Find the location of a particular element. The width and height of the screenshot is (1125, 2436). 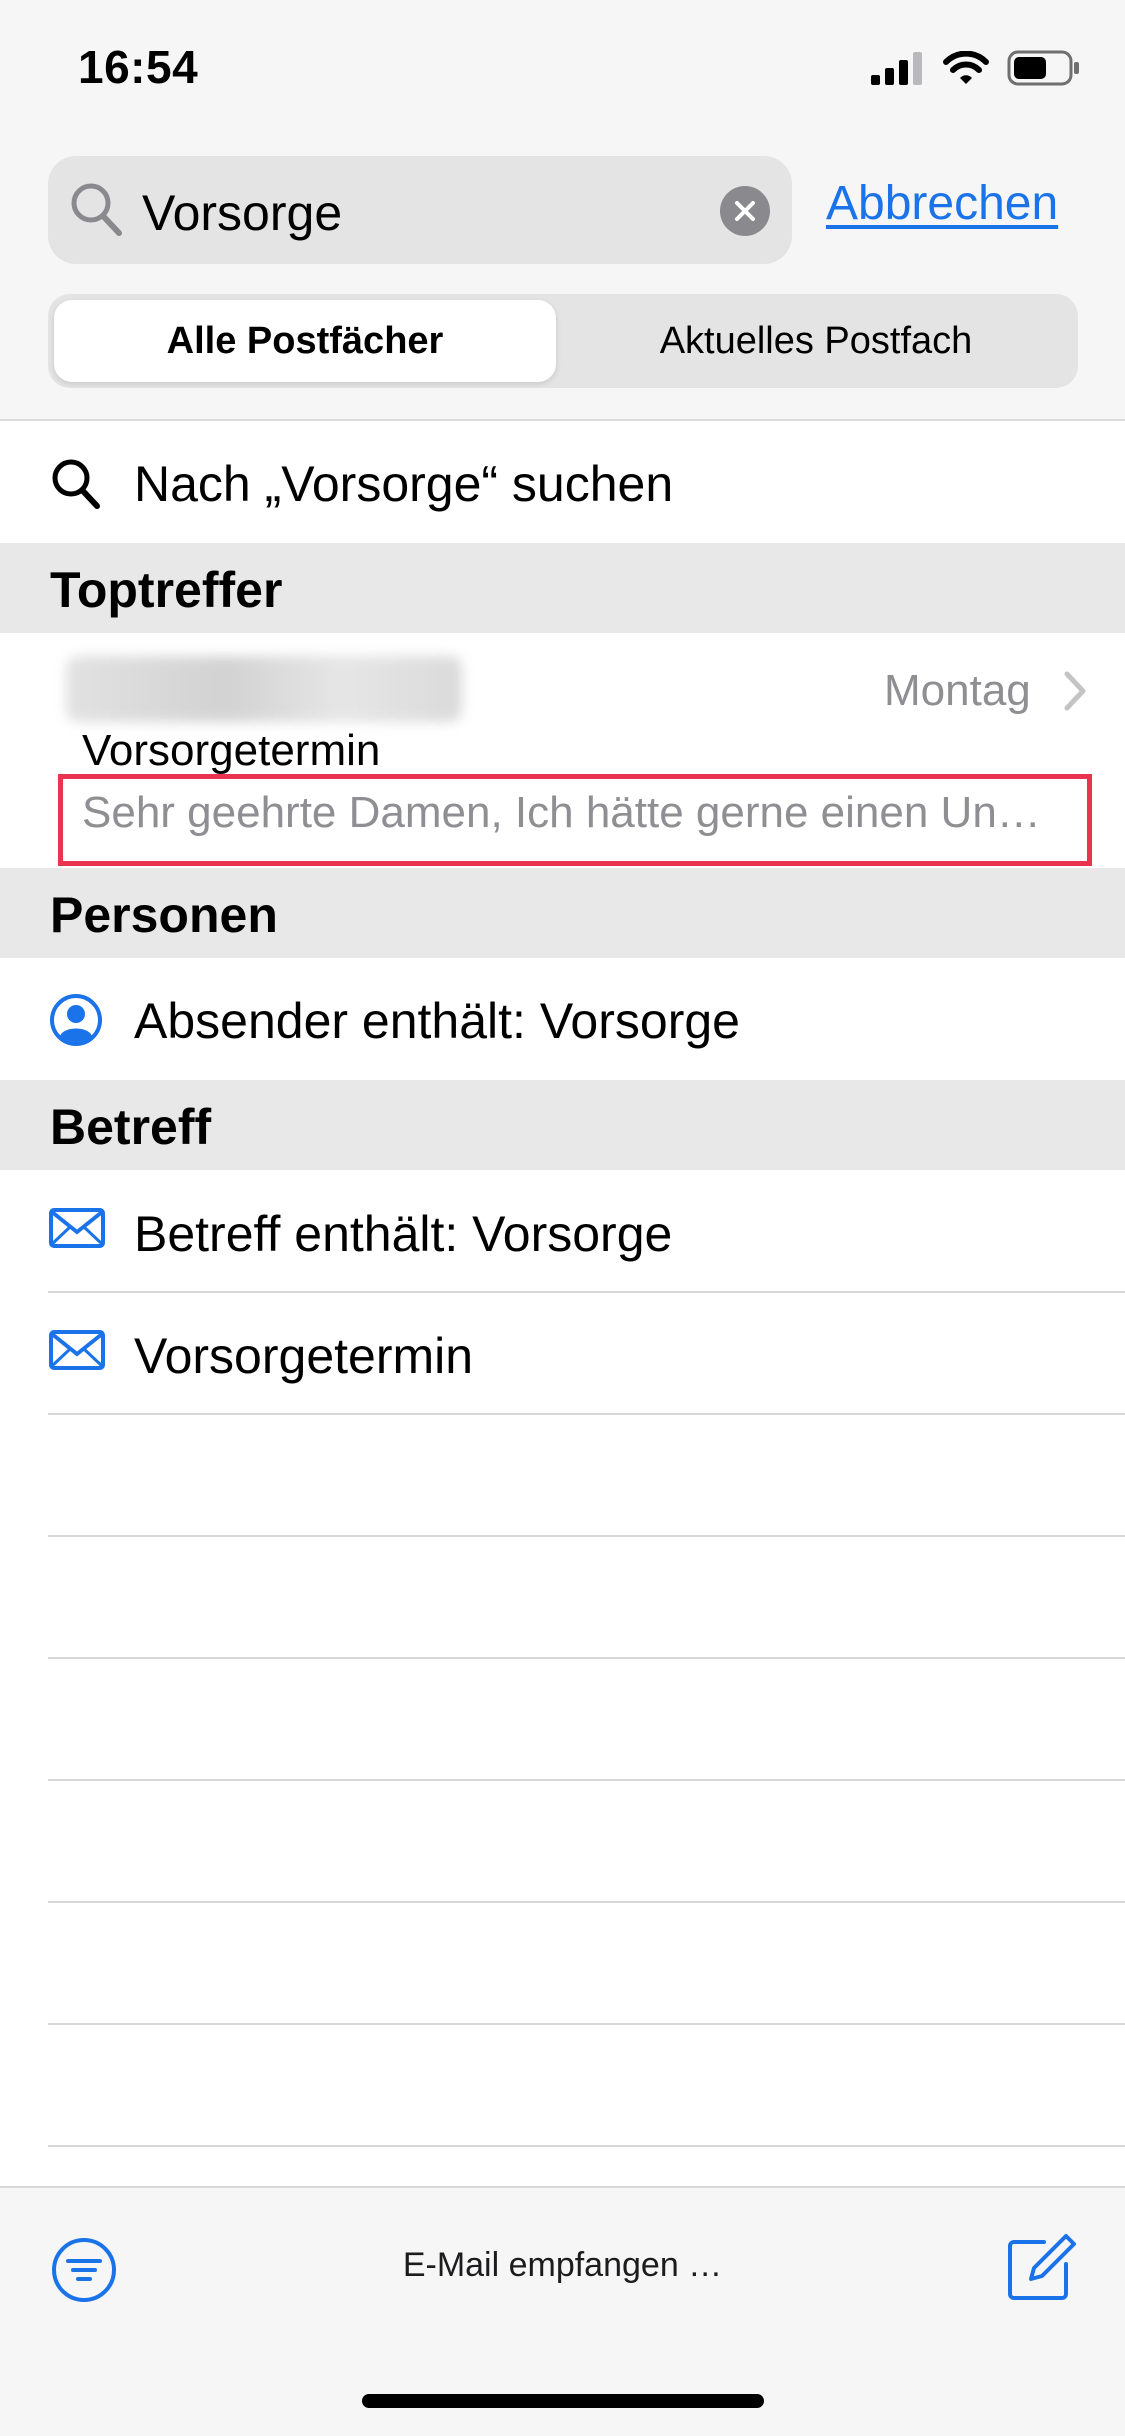

mailbox-scope-control: Alle Postfächer Aktuelles Postfach is located at coordinates (563, 341).